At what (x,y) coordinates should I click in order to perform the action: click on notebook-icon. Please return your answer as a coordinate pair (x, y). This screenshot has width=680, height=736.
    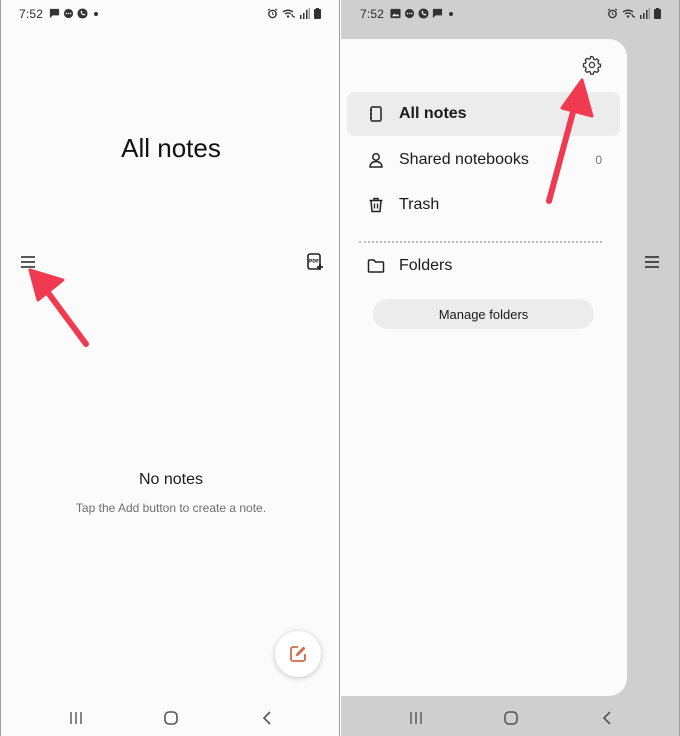
    Looking at the image, I should click on (376, 114).